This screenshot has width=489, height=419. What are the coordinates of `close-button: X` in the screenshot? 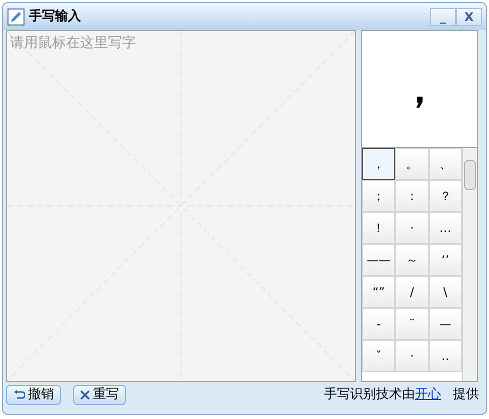 It's located at (469, 17).